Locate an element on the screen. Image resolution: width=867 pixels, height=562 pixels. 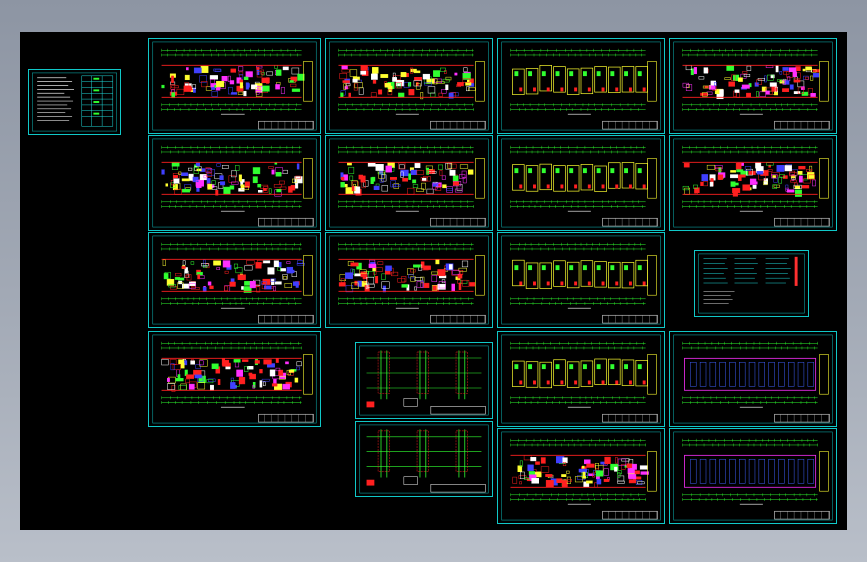
legend-sheet is located at coordinates (751, 283).